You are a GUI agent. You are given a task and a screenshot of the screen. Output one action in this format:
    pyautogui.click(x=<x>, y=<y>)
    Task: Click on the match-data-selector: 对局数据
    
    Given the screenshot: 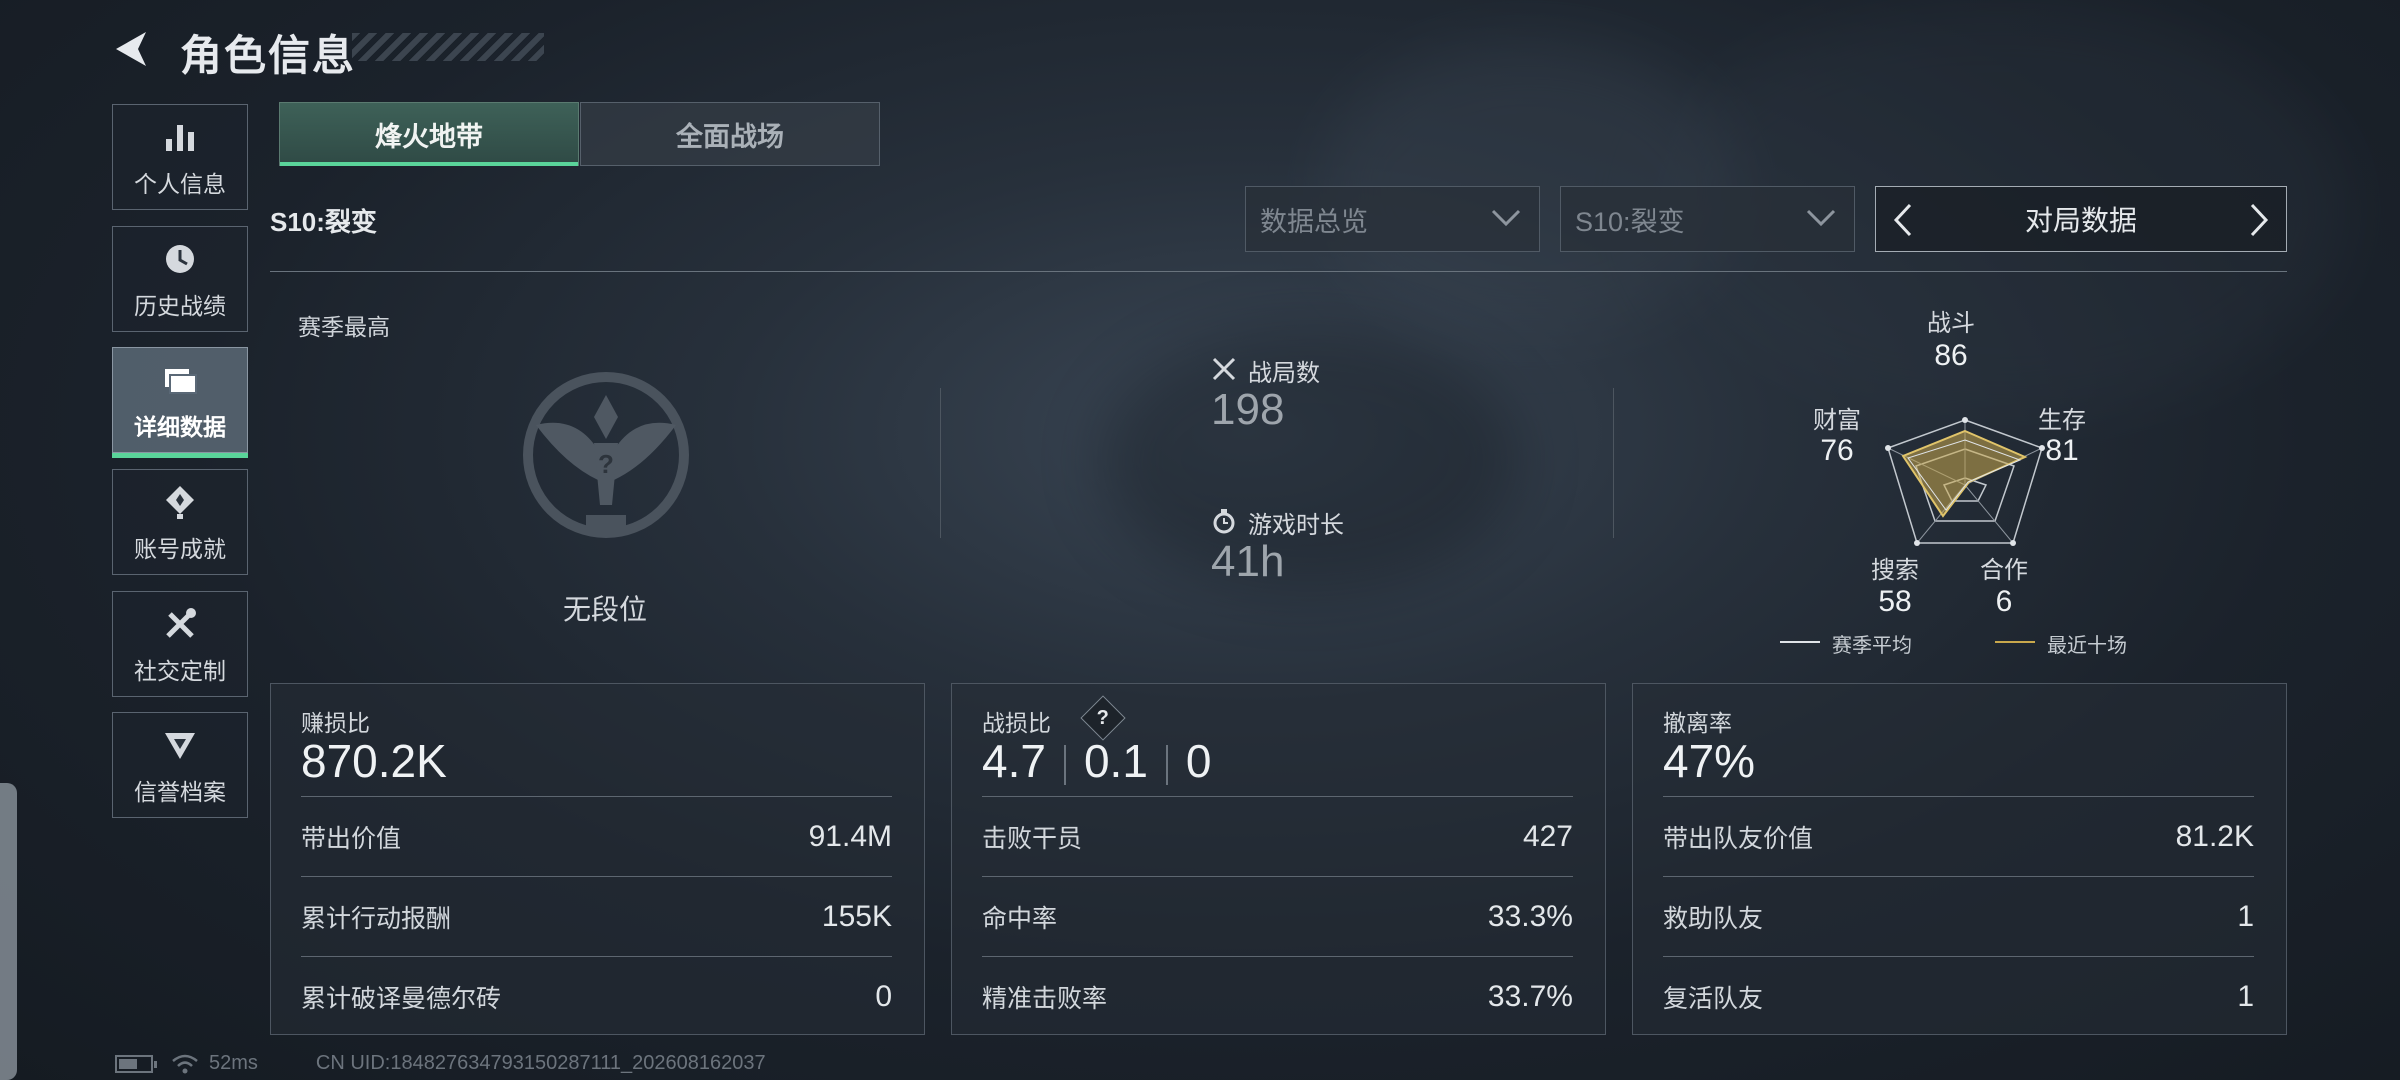 What is the action you would take?
    pyautogui.click(x=2081, y=219)
    